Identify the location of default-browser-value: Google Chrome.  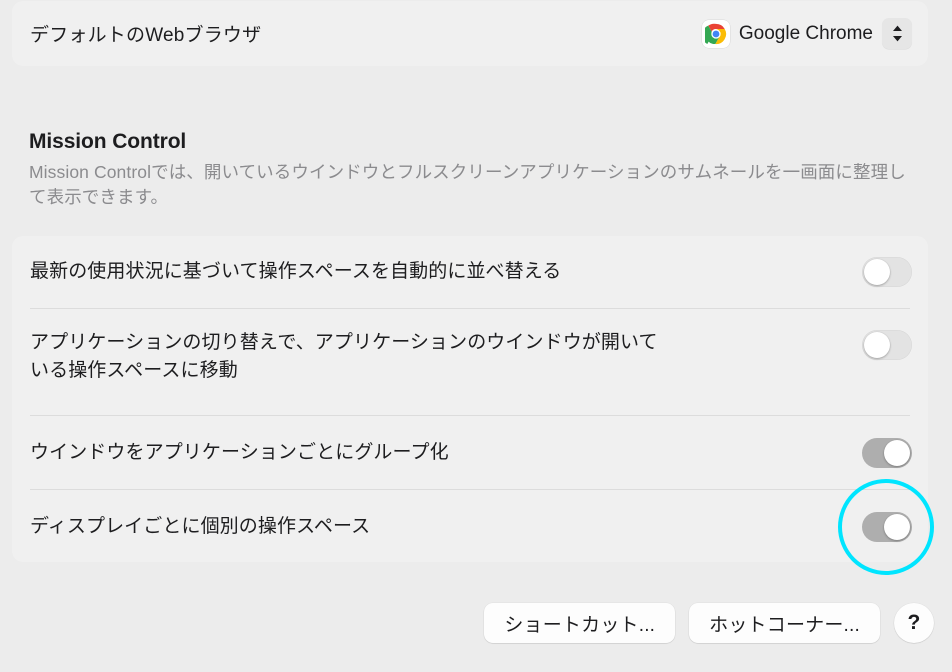
(805, 33).